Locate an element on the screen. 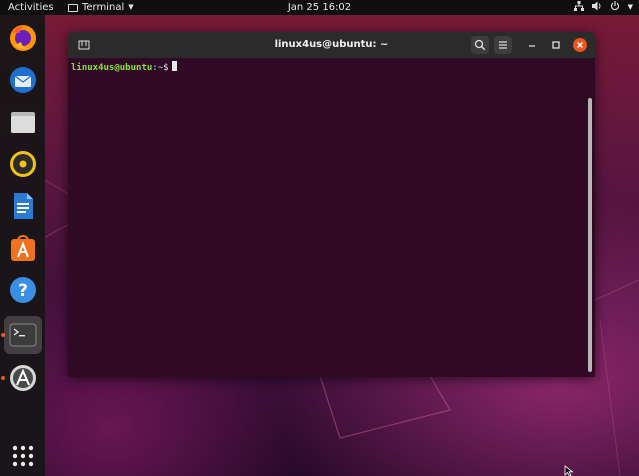 Image resolution: width=639 pixels, height=476 pixels. search-icon is located at coordinates (480, 45).